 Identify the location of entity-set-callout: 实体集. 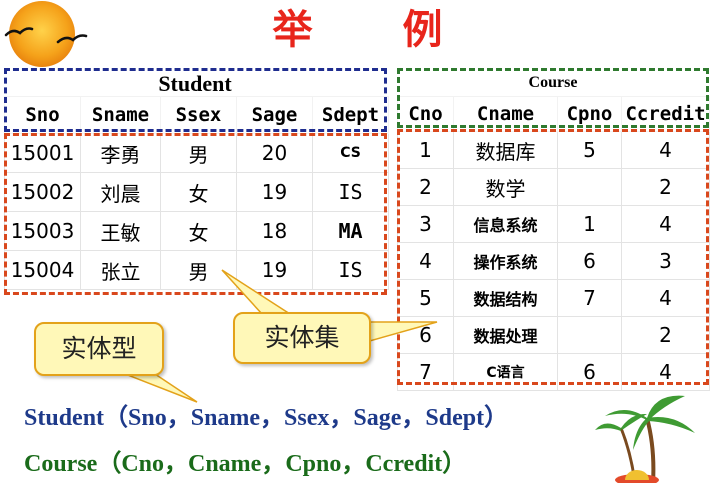
(302, 338).